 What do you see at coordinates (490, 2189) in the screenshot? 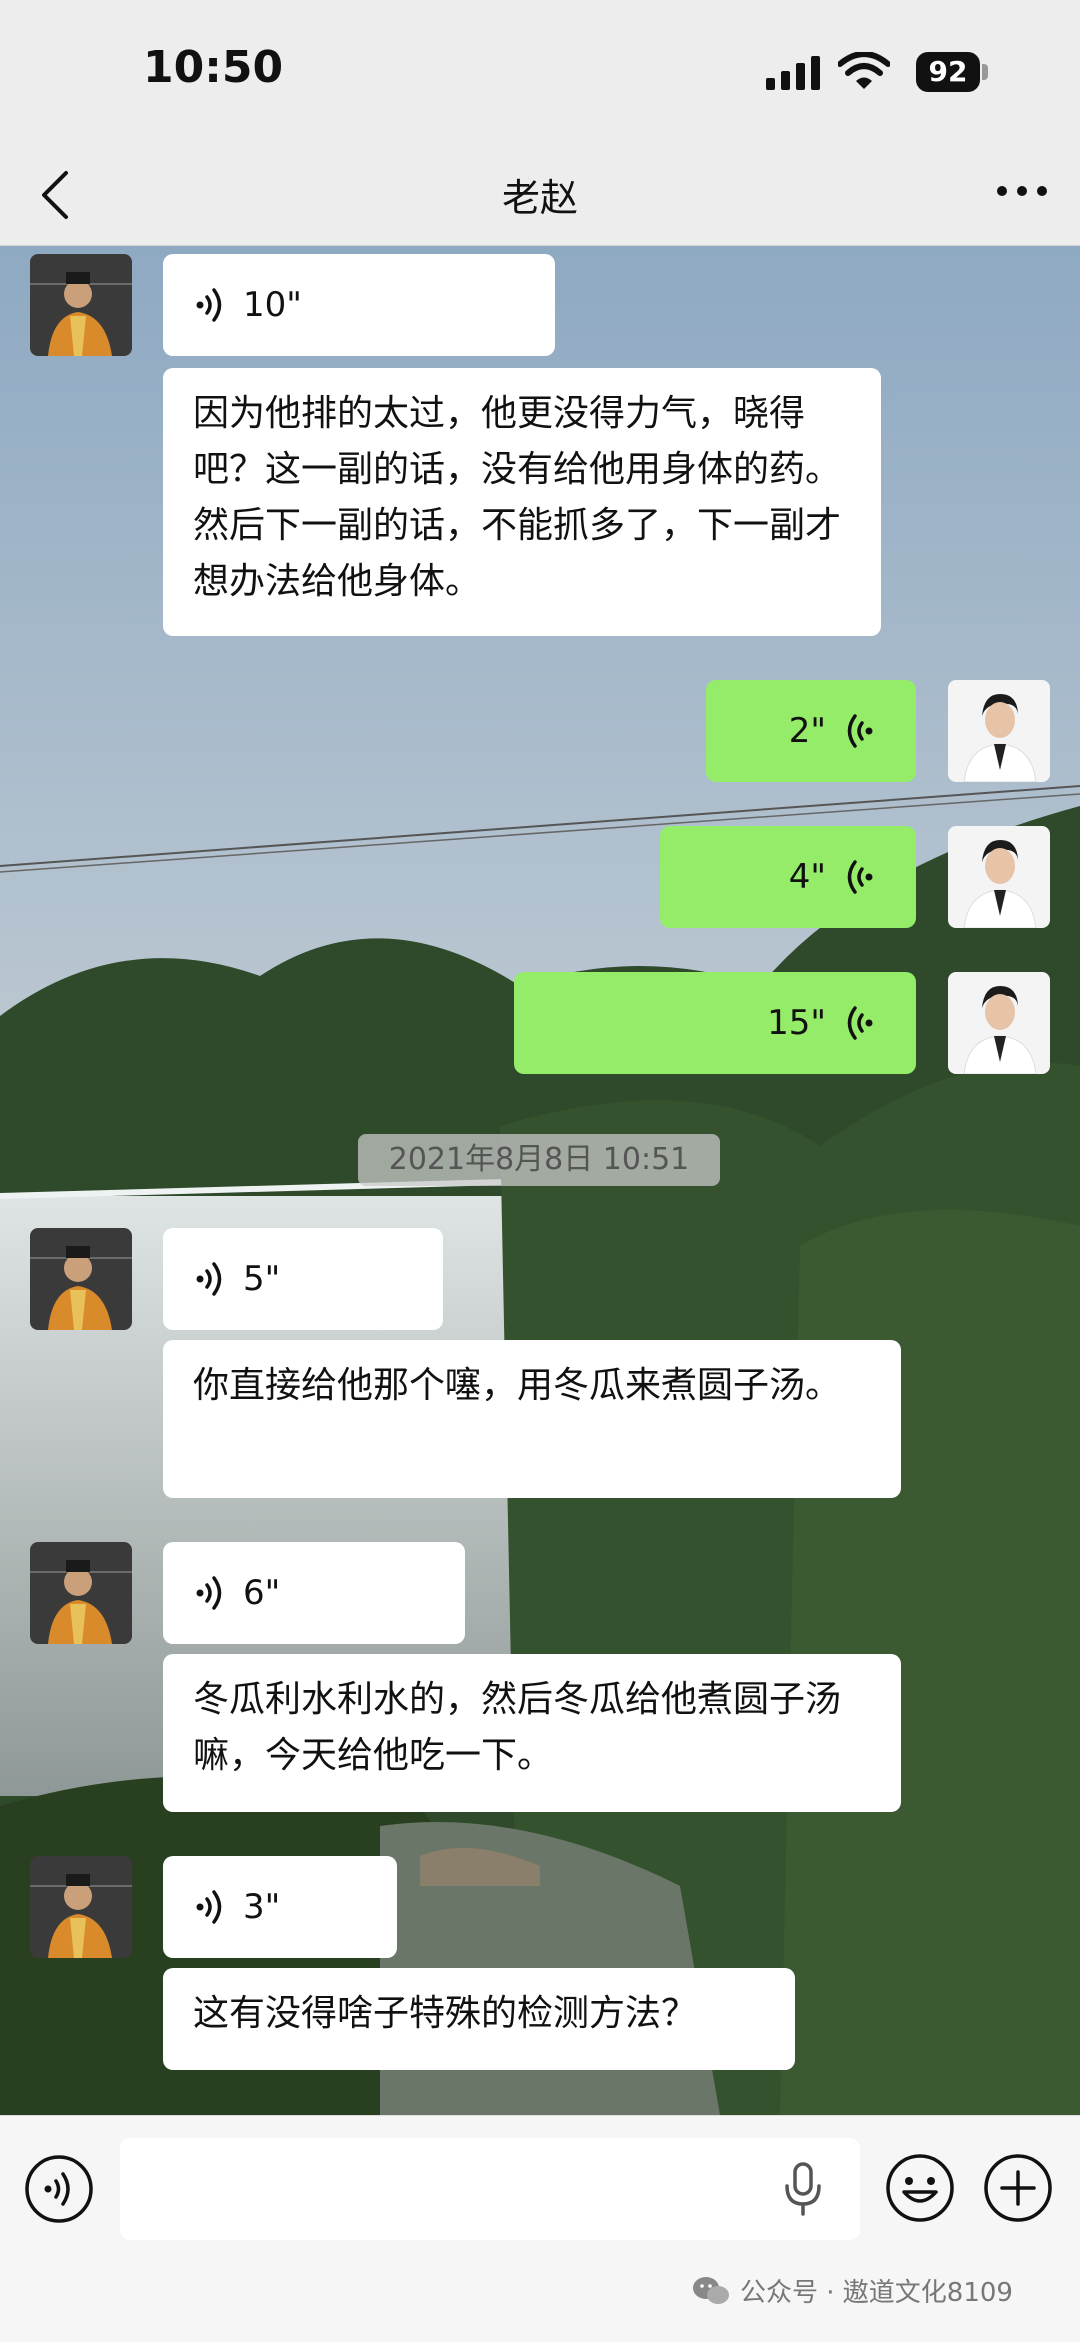
I see `message-input` at bounding box center [490, 2189].